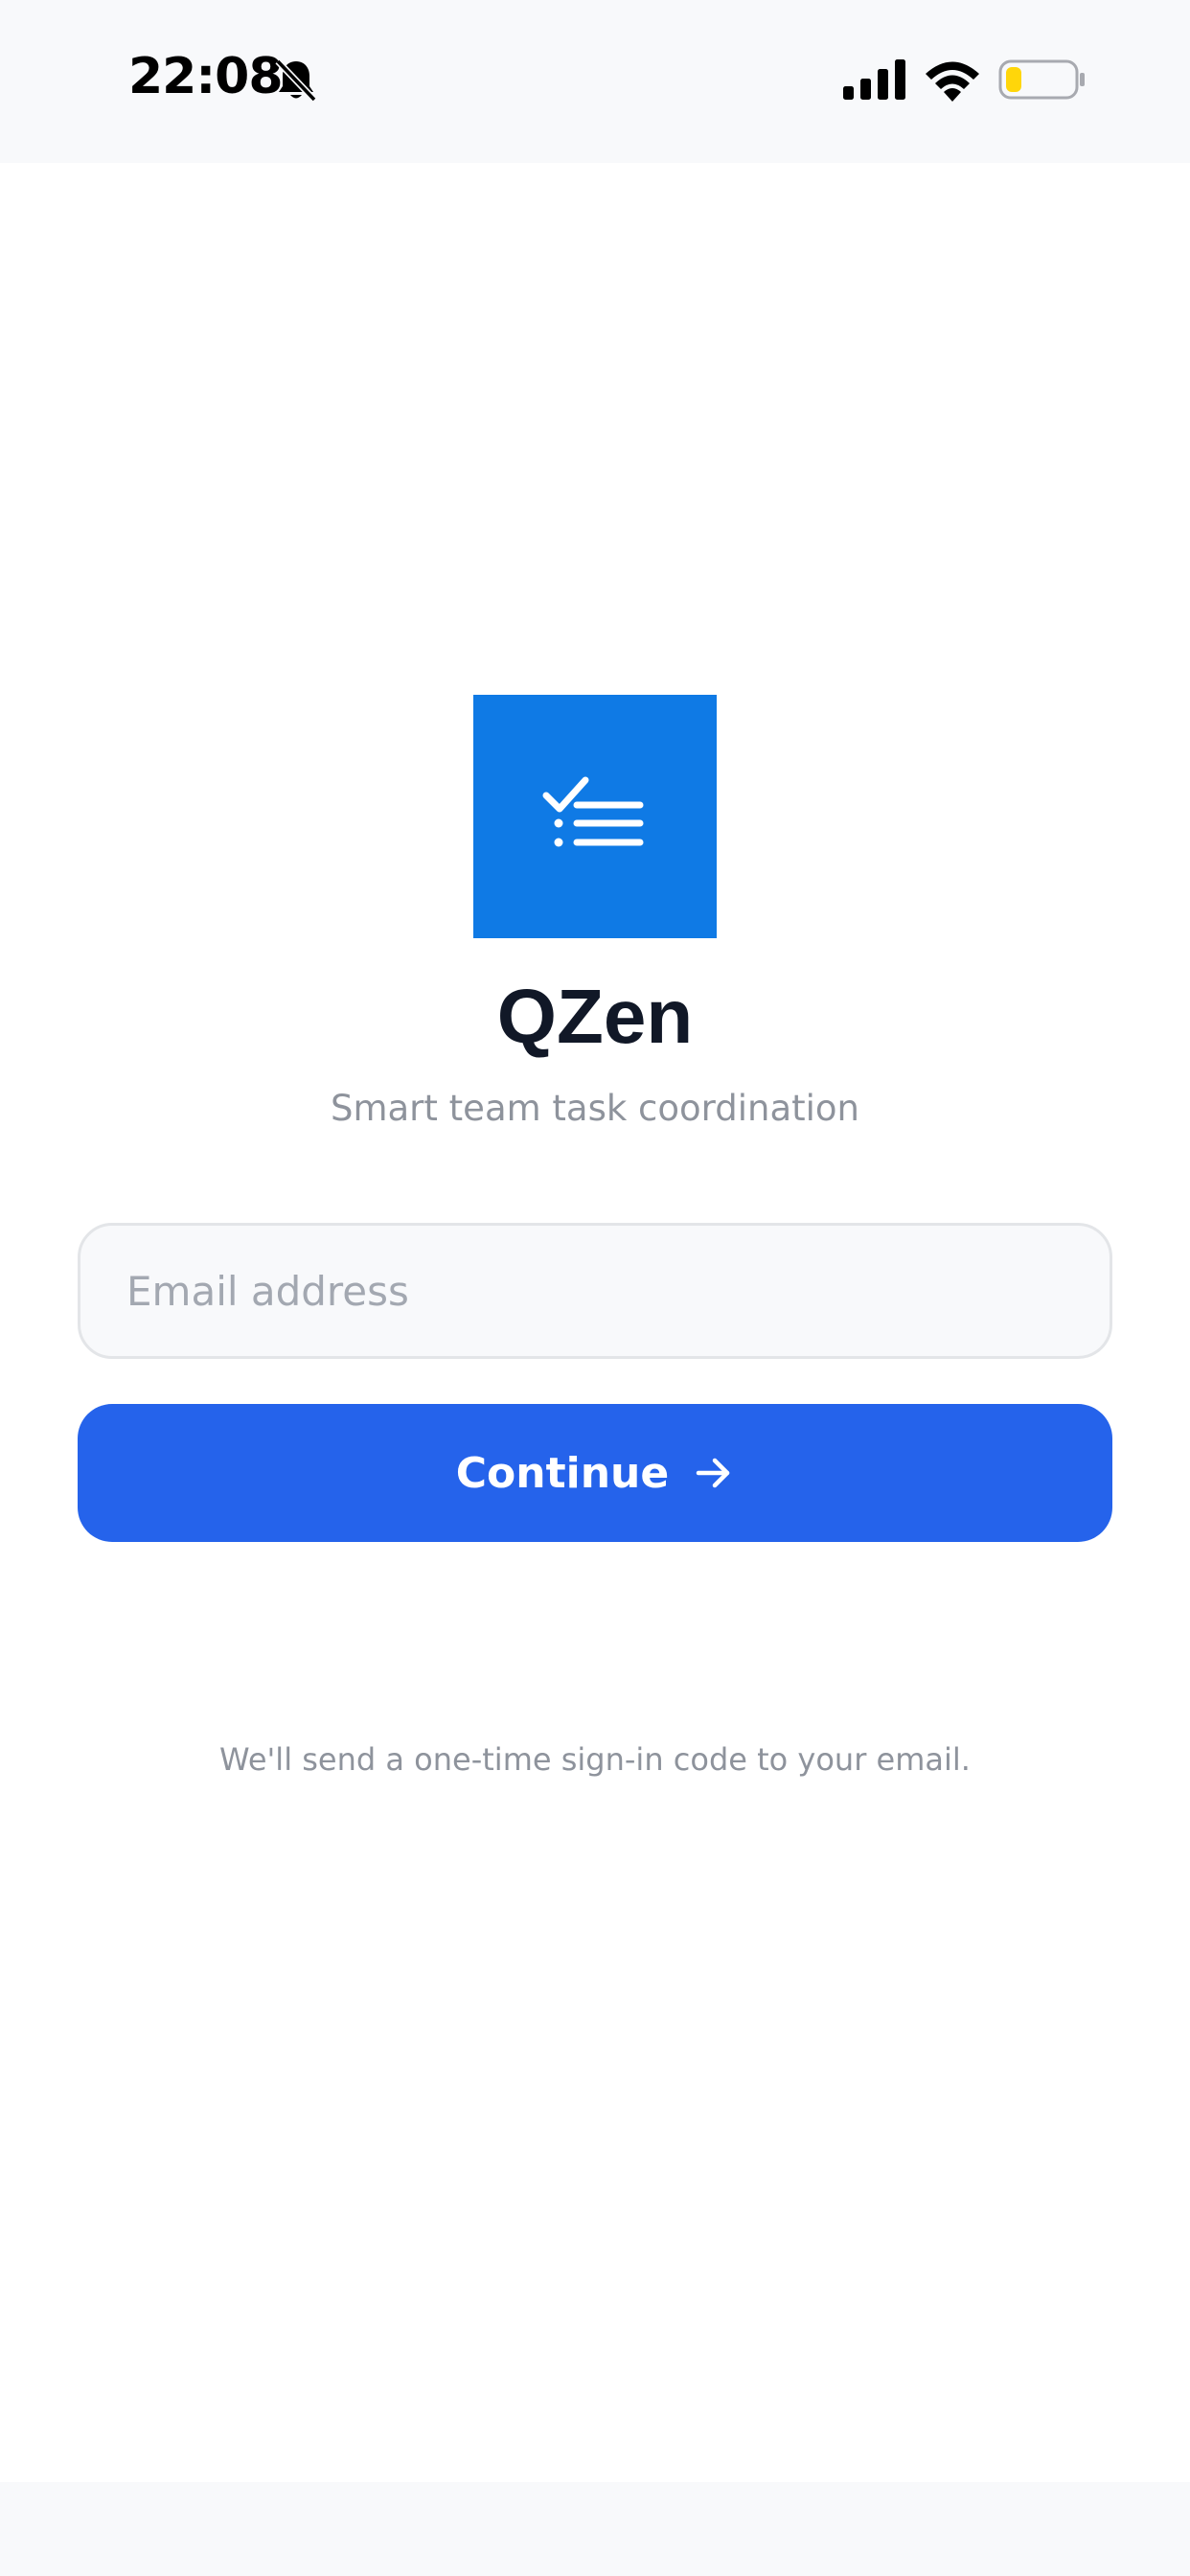 The height and width of the screenshot is (2576, 1190). Describe the element at coordinates (952, 81) in the screenshot. I see `wifi-icon` at that location.